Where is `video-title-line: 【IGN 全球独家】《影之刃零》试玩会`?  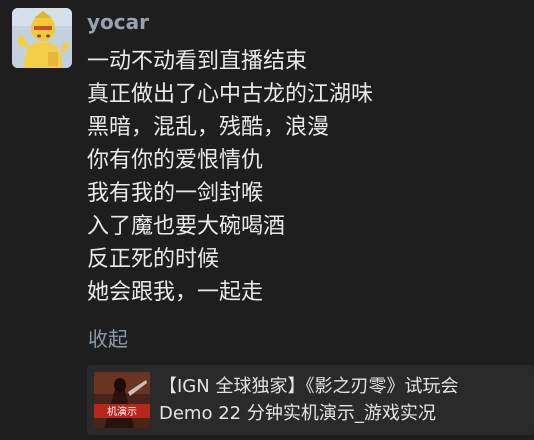
video-title-line: 【IGN 全球独家】《影之刃零》试玩会 is located at coordinates (309, 386).